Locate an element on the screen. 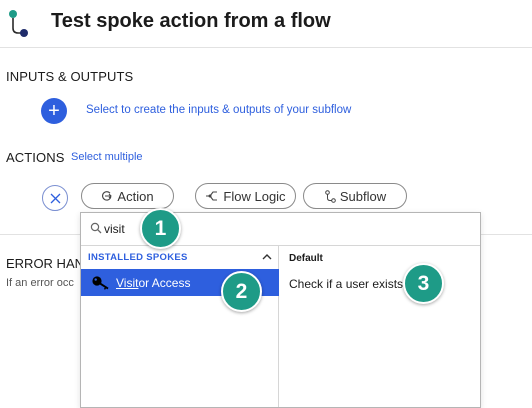 This screenshot has height=408, width=532. action-arrow-icon is located at coordinates (107, 196).